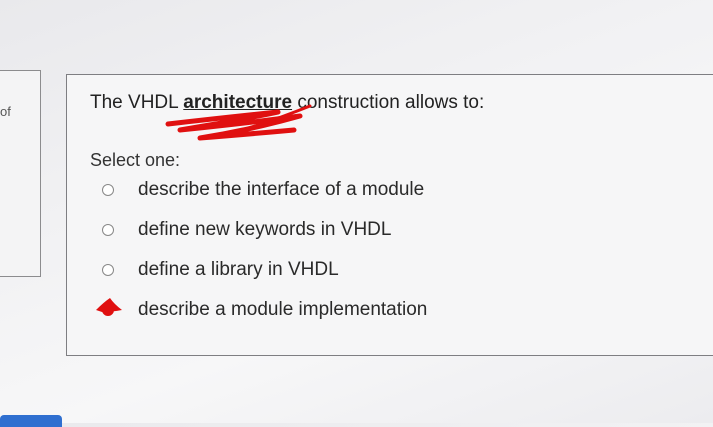  I want to click on previous-panel-text: of, so click(5, 111).